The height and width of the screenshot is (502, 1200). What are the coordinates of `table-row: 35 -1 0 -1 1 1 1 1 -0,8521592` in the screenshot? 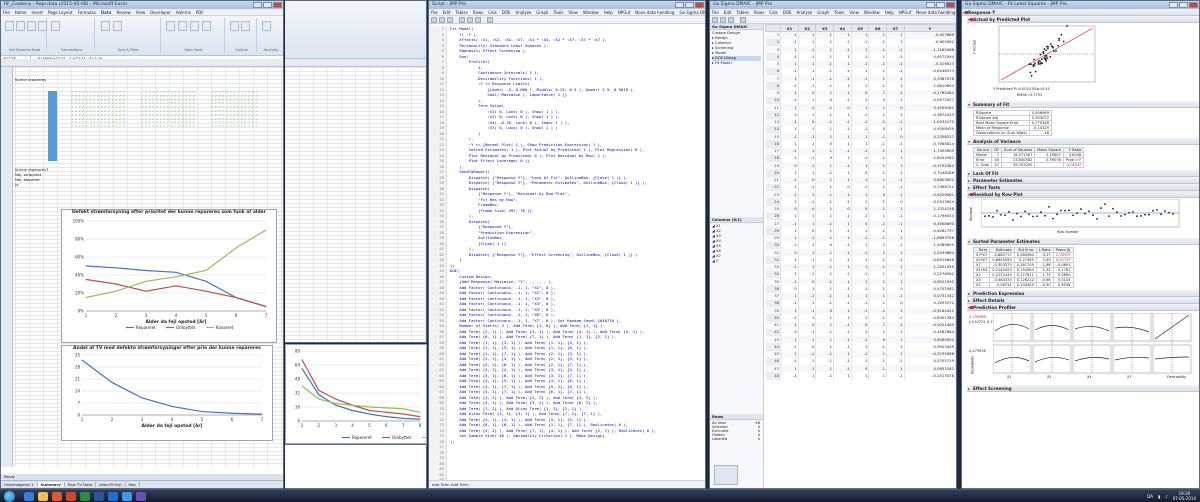 It's located at (860, 282).